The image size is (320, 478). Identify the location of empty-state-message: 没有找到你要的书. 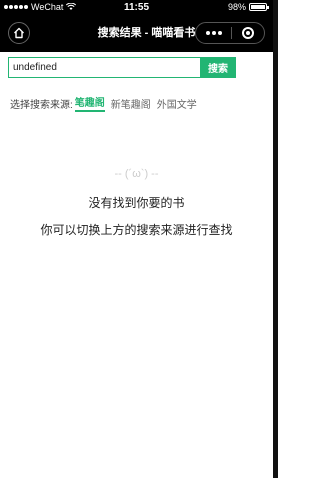
(136, 203).